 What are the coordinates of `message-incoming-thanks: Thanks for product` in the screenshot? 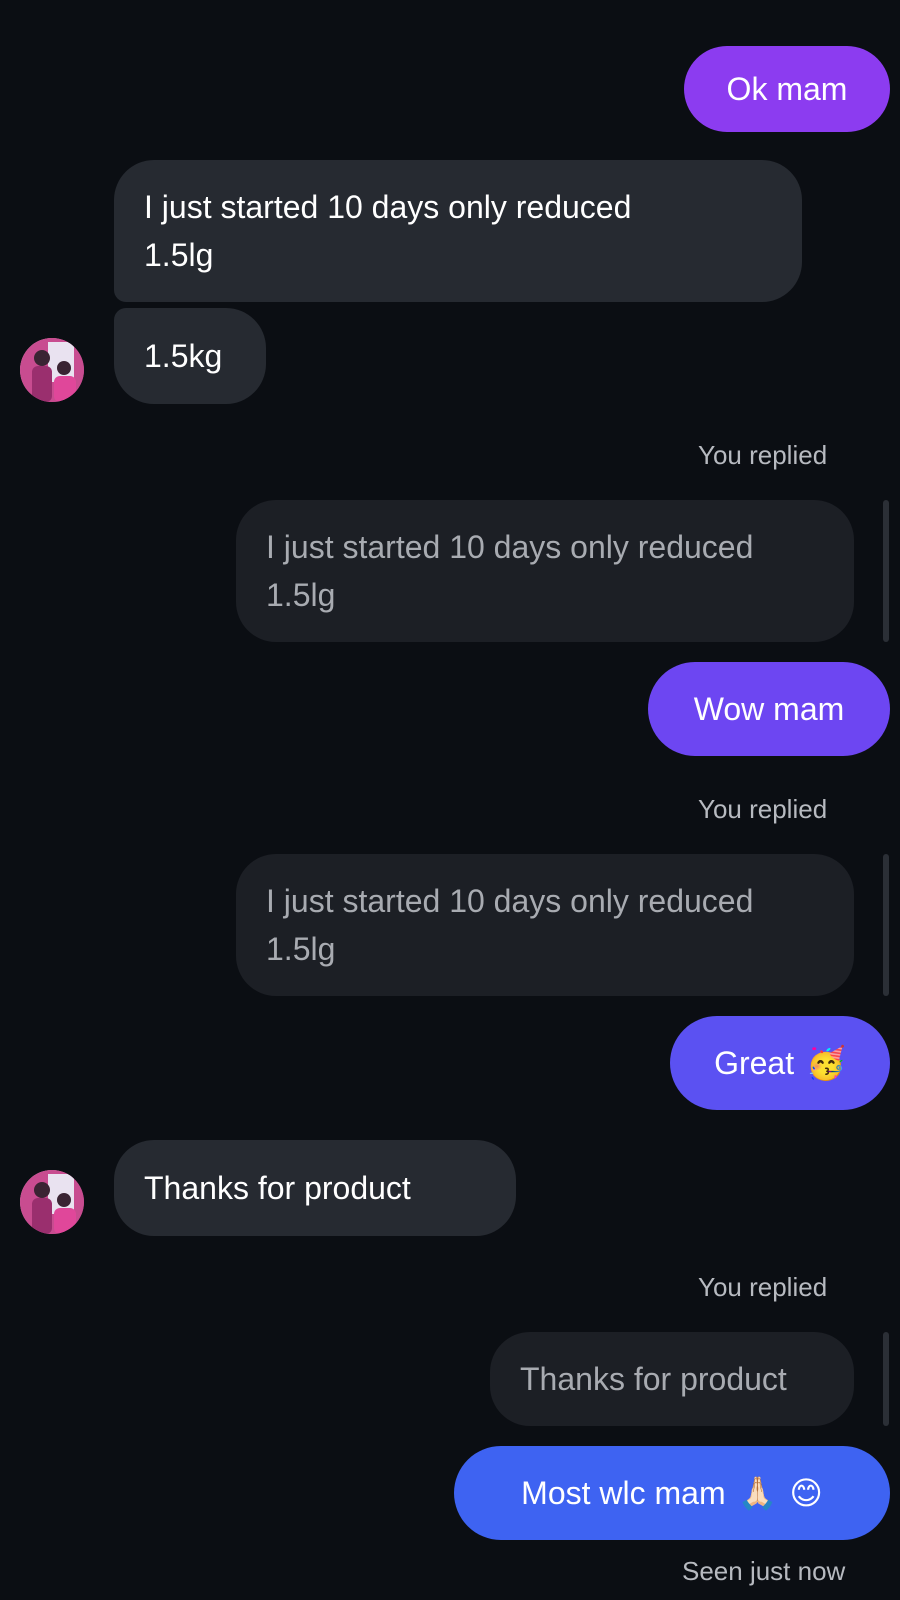 It's located at (315, 1188).